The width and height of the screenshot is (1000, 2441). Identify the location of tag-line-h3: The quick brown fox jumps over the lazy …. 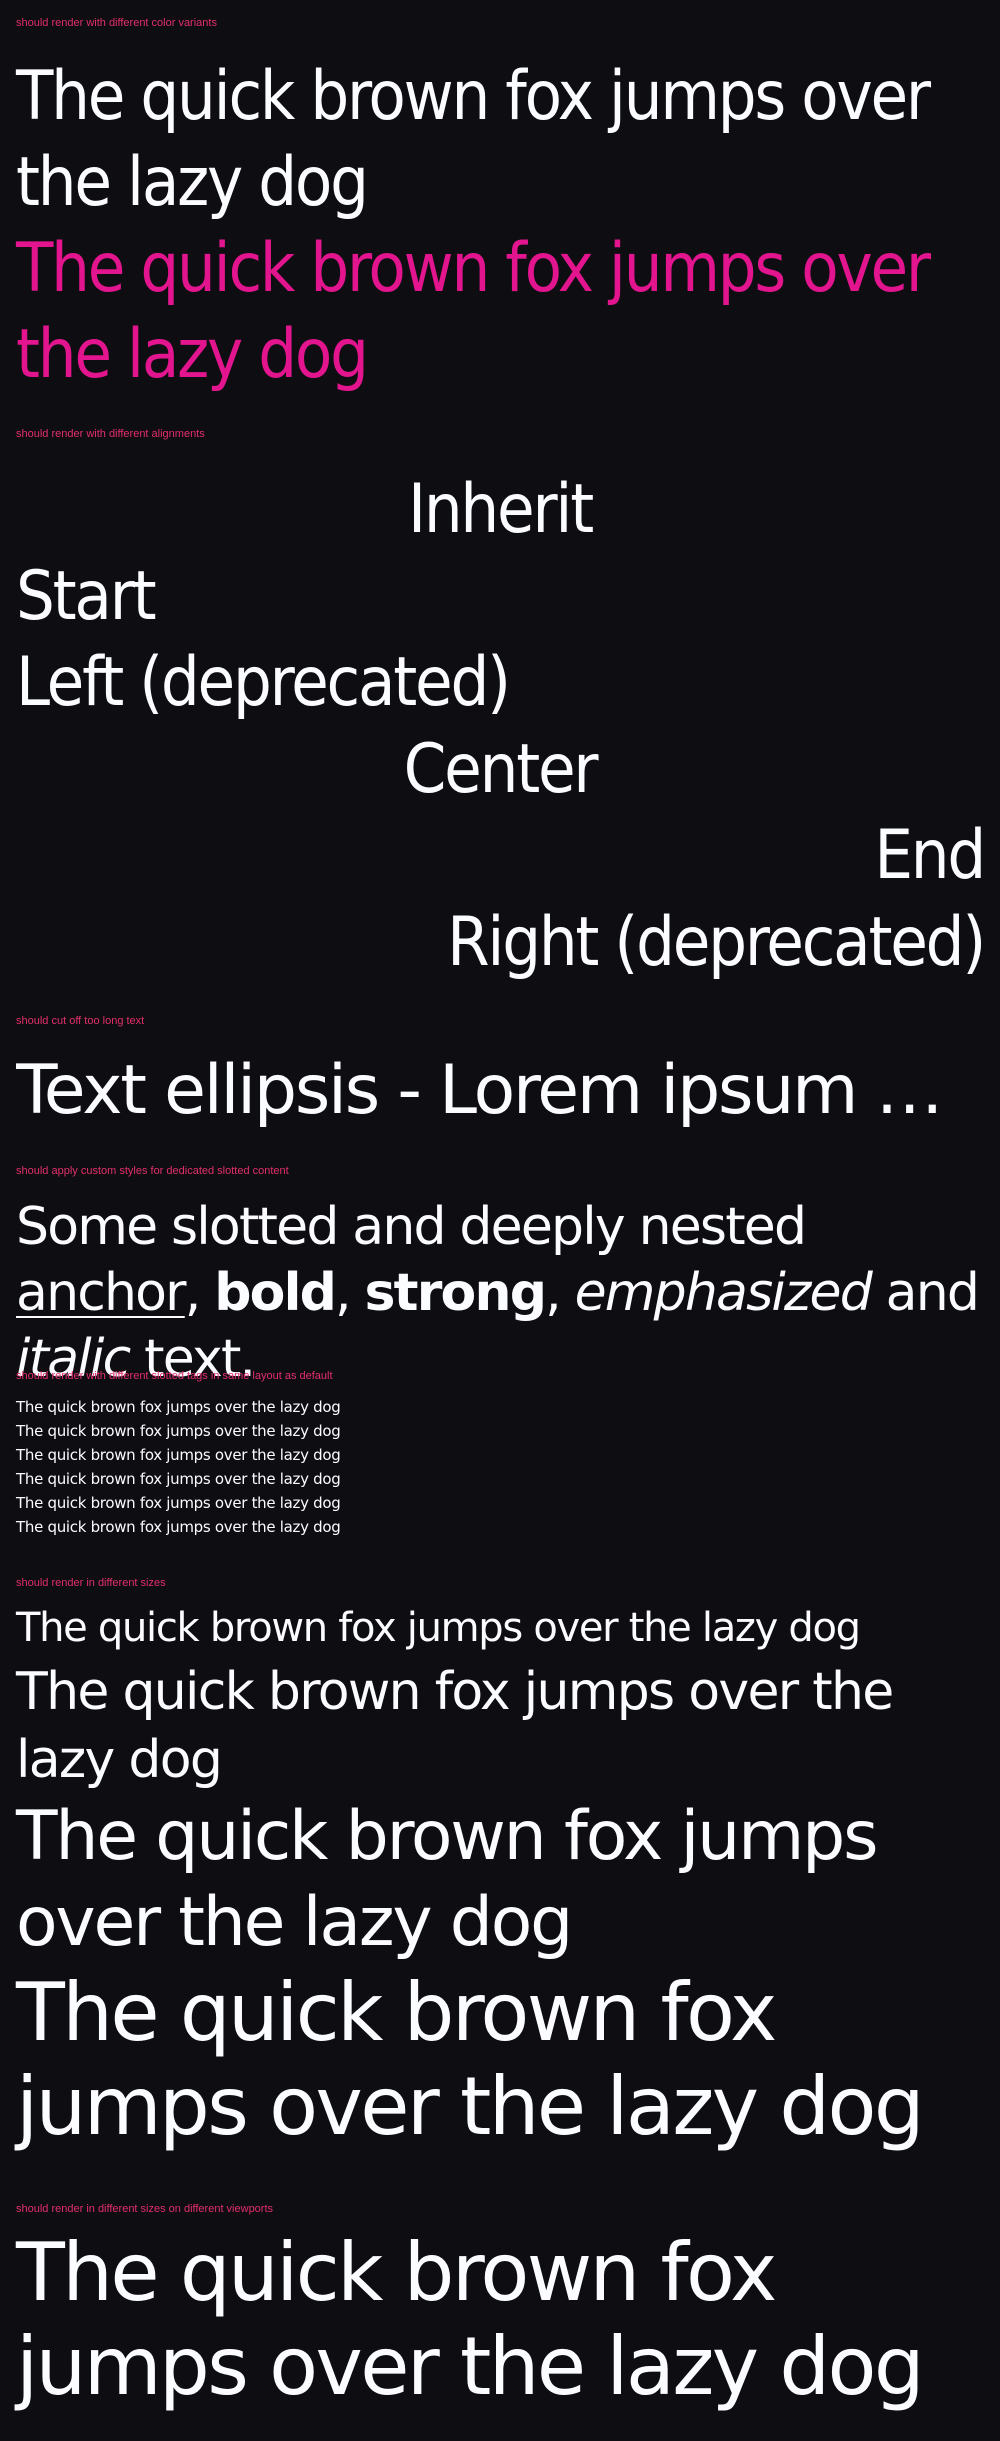
(178, 1455).